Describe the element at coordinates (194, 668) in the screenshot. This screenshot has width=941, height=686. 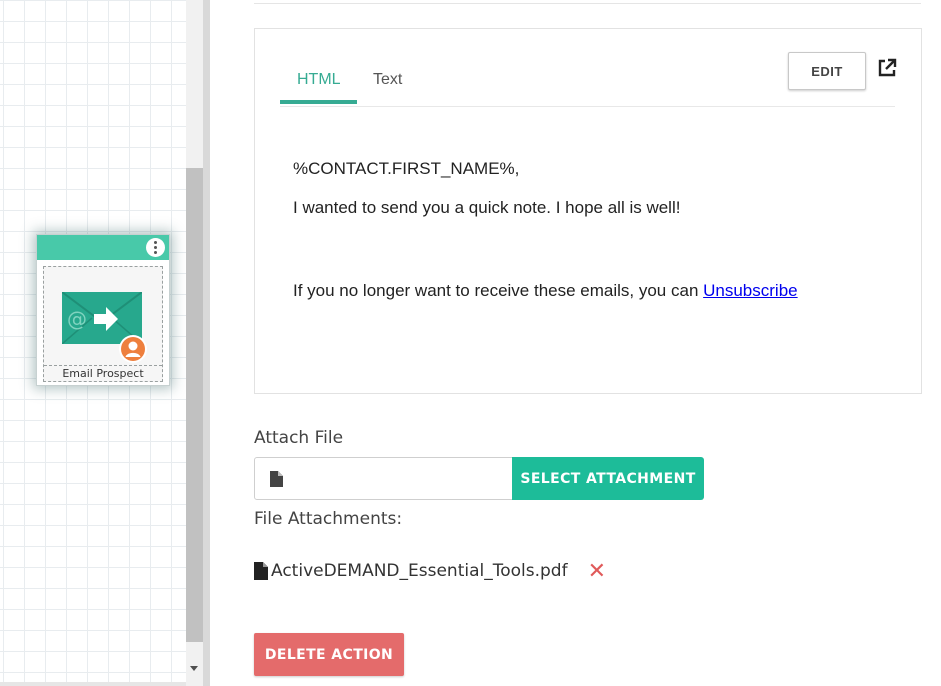
I see `scroll-down-arrow-icon` at that location.